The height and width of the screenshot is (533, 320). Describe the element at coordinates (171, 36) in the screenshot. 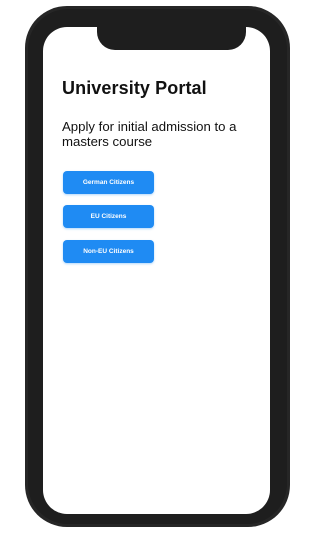

I see `phone-notch` at that location.